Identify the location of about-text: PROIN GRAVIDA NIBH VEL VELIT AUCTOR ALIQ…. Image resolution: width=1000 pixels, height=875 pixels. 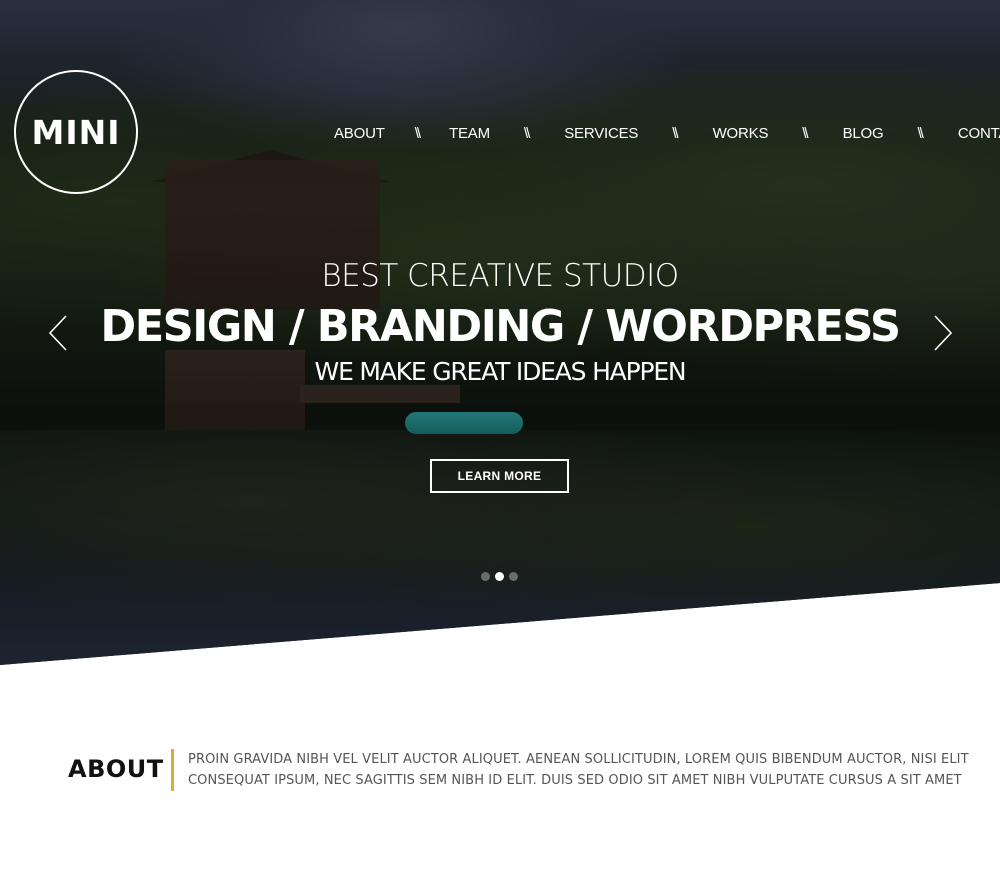
(578, 770).